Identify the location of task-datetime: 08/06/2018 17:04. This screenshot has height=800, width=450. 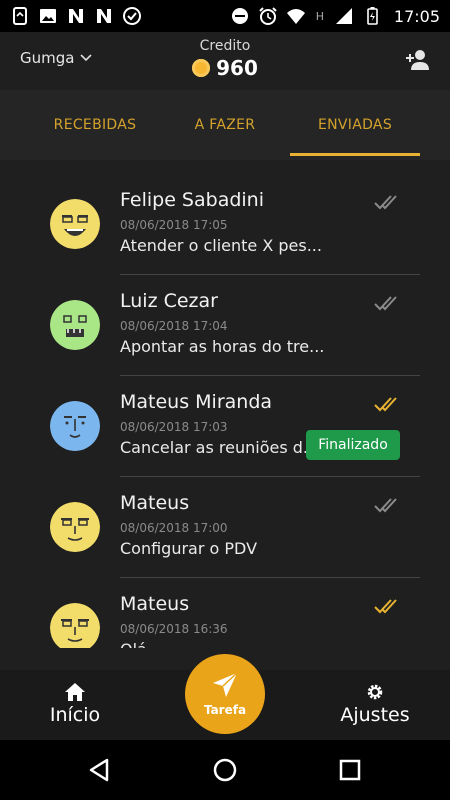
(174, 326).